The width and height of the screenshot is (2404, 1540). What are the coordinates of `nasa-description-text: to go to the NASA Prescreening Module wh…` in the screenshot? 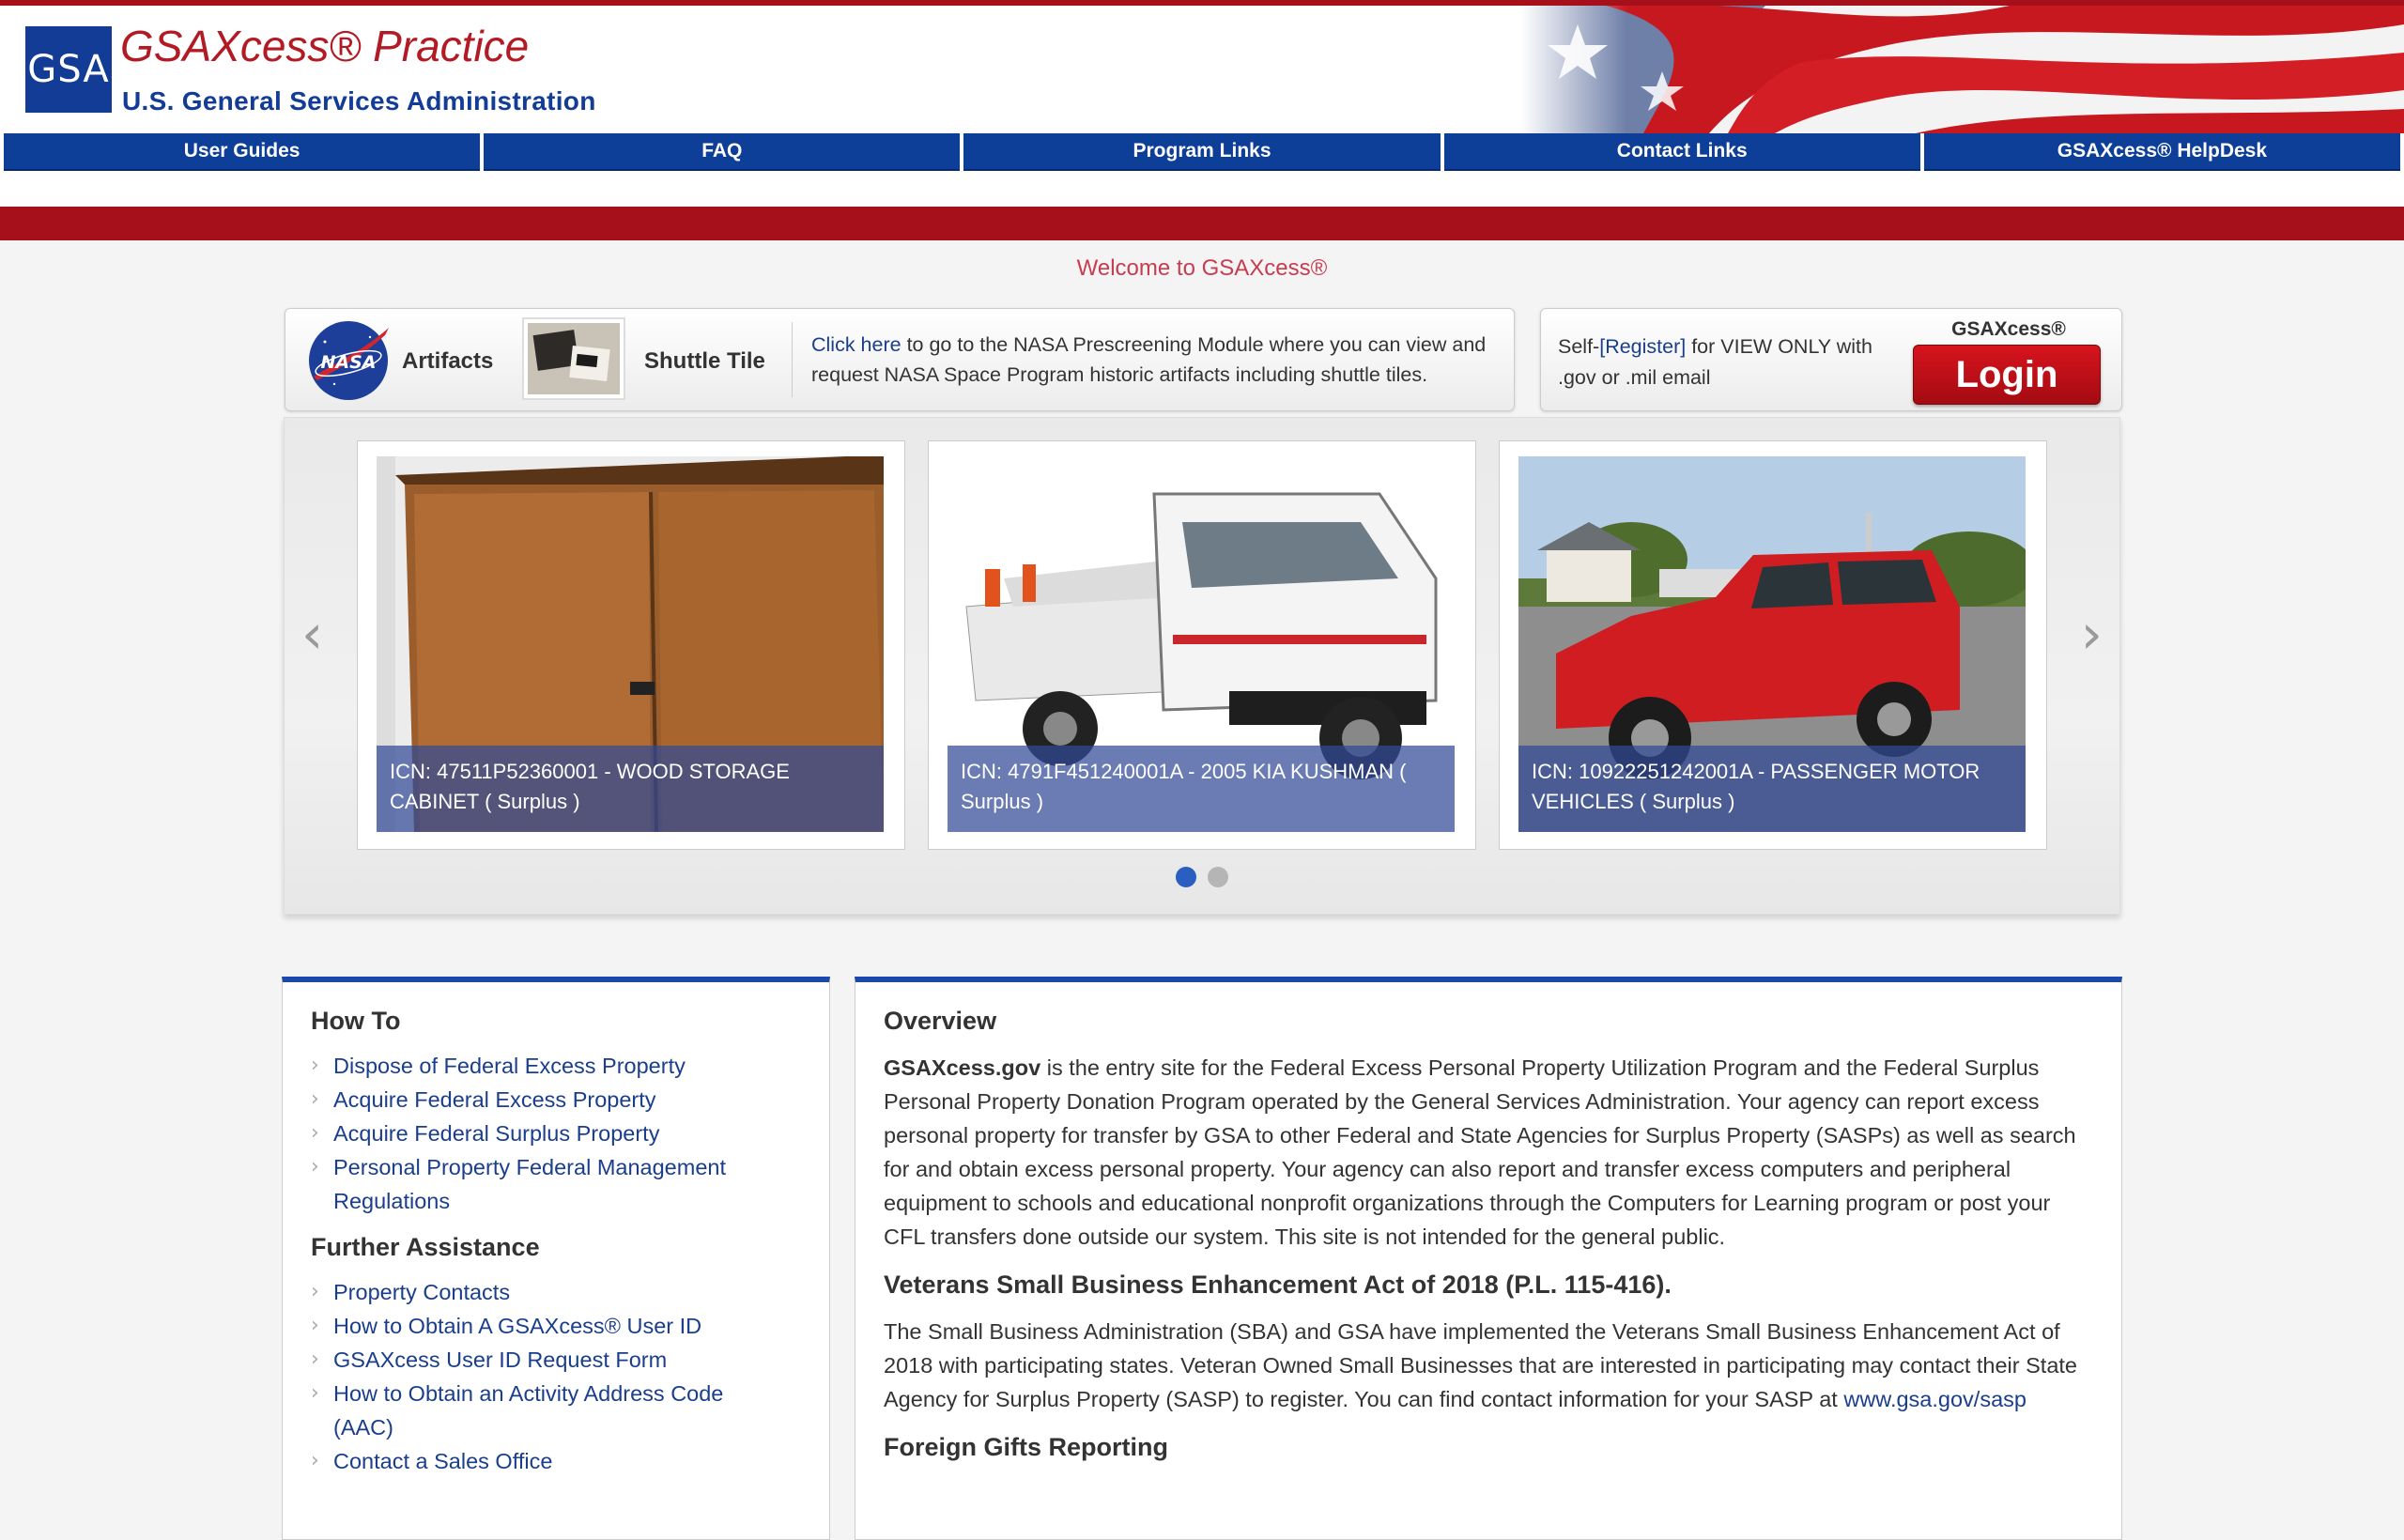 It's located at (1149, 359).